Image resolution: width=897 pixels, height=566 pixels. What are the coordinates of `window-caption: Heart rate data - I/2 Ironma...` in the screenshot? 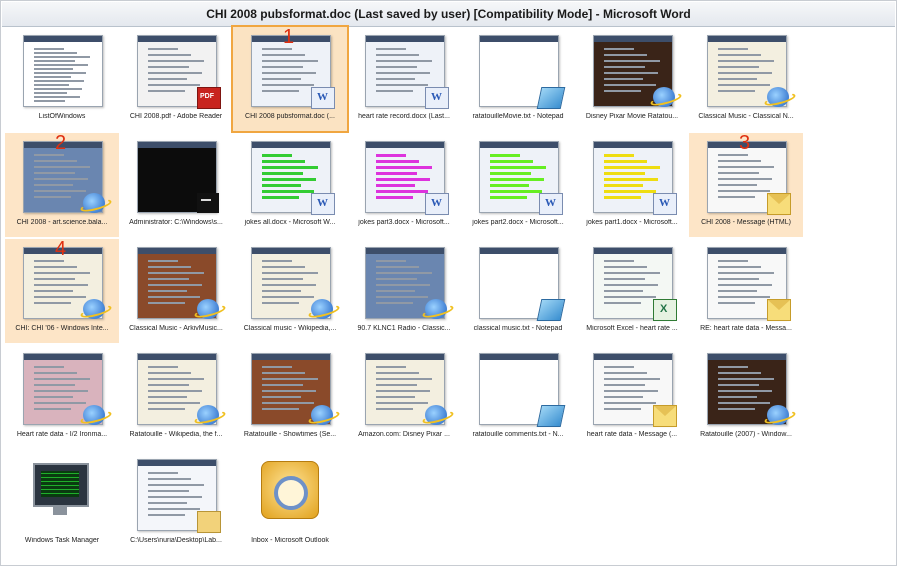 It's located at (62, 434).